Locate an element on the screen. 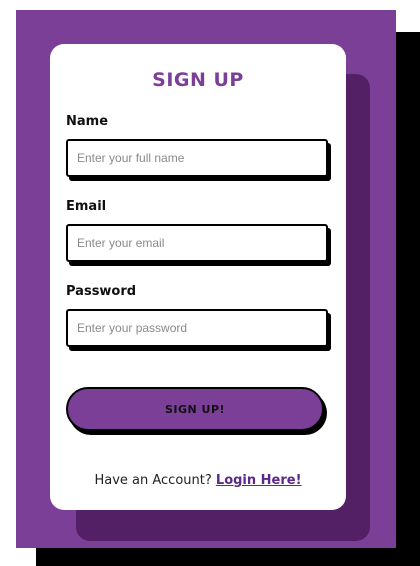 This screenshot has width=420, height=566. email-field-wrapper is located at coordinates (198, 245).